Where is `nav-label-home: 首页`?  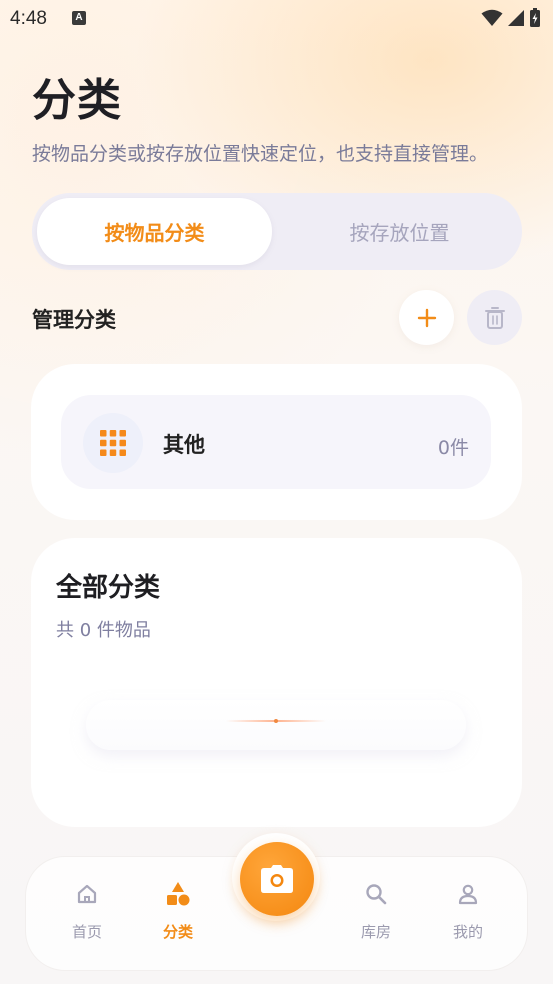
nav-label-home: 首页 is located at coordinates (86, 932).